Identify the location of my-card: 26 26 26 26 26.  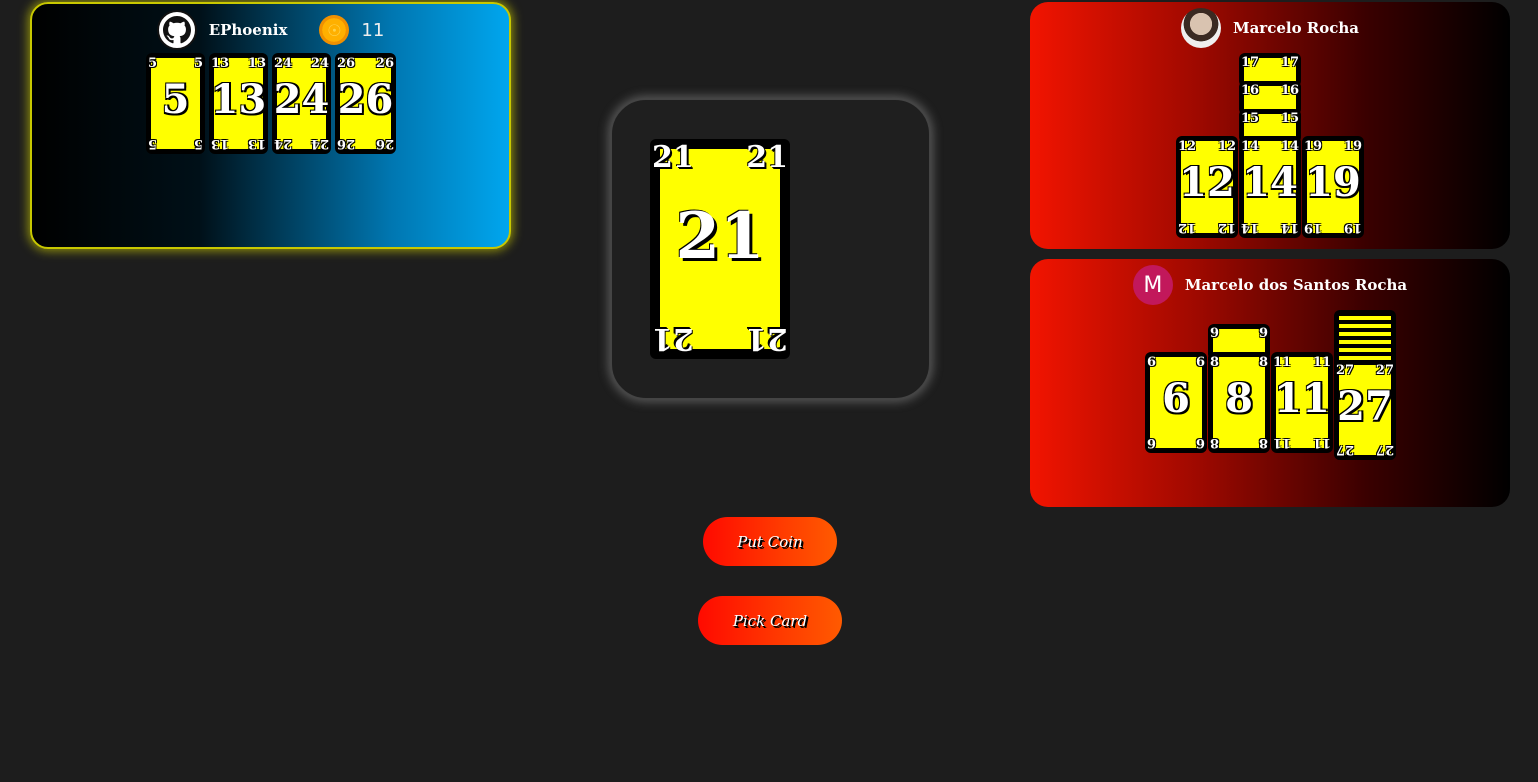
(365, 103).